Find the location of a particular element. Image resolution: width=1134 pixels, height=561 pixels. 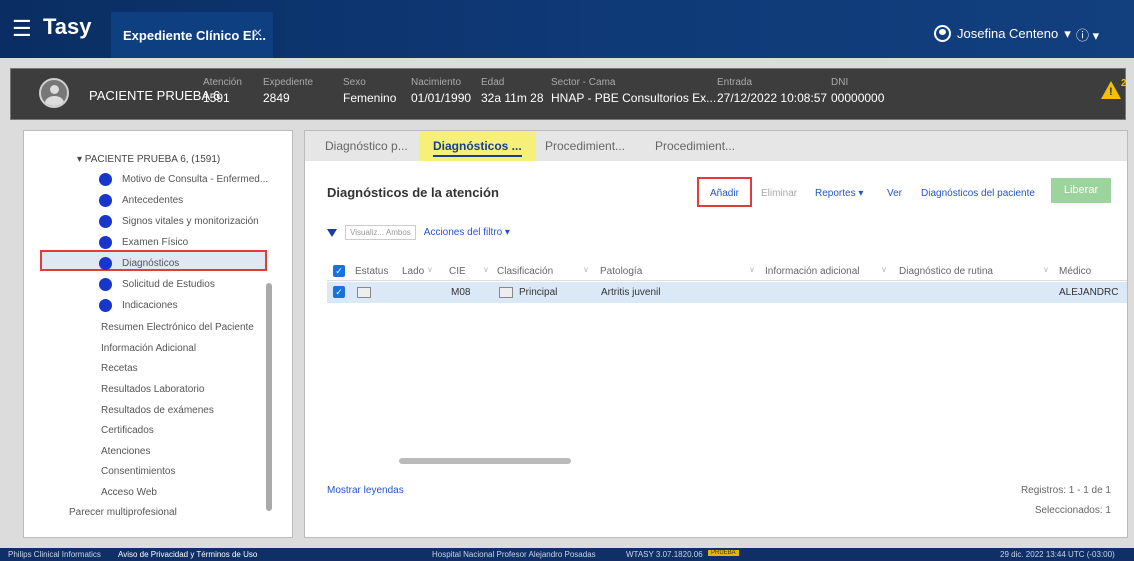

environment-badge: PRUEBA is located at coordinates (723, 553).